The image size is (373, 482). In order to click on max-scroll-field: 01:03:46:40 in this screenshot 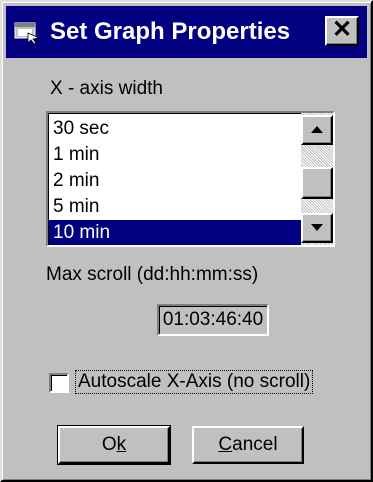, I will do `click(213, 320)`.